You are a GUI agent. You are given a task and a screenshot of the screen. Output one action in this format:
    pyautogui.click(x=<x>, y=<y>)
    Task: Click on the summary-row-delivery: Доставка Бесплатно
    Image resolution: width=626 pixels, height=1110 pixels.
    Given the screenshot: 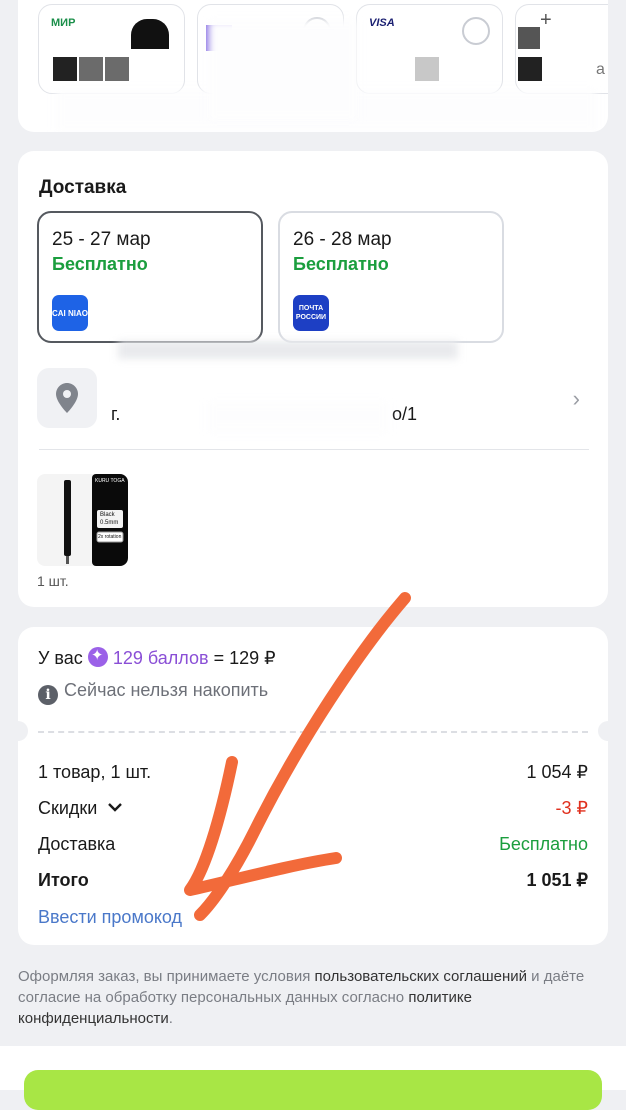 What is the action you would take?
    pyautogui.click(x=313, y=844)
    